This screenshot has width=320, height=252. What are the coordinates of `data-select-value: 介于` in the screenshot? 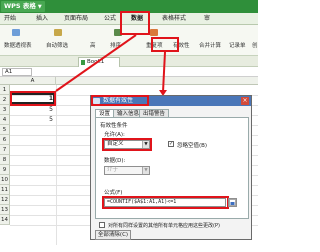 It's located at (113, 170).